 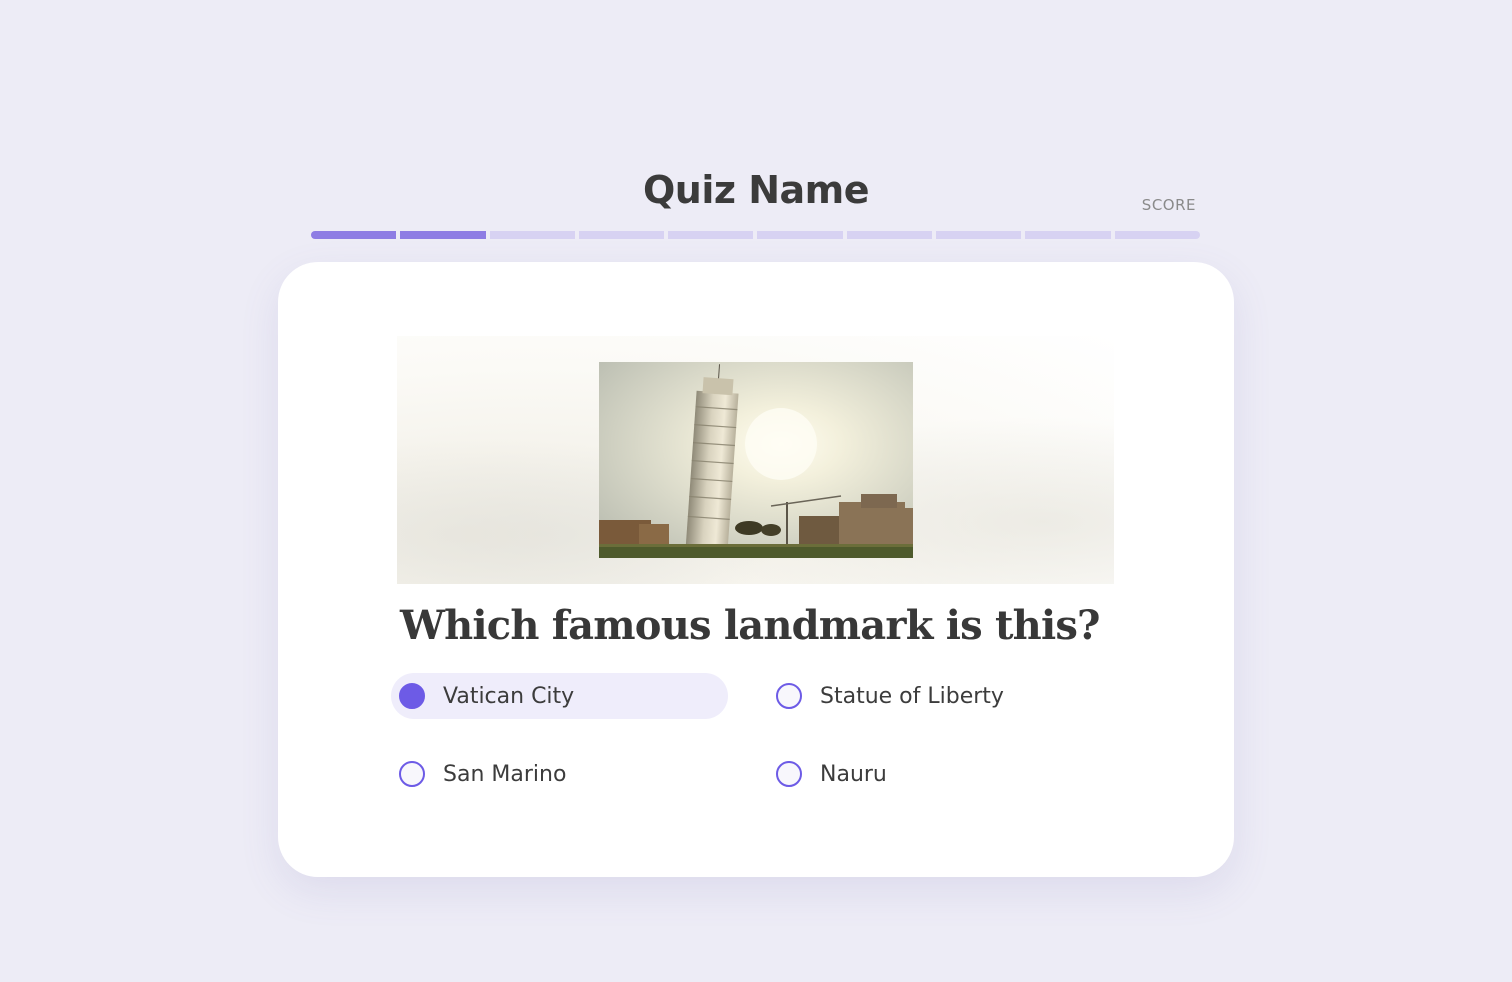 What do you see at coordinates (750, 625) in the screenshot?
I see `question-text: Which famous landmark is this?` at bounding box center [750, 625].